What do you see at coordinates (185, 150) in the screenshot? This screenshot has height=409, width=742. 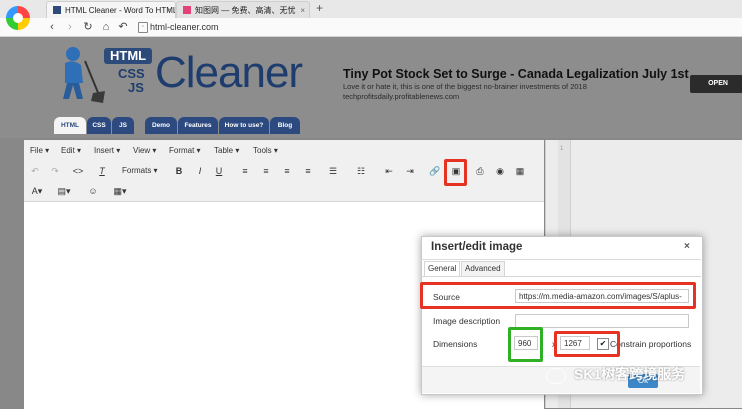 I see `menu-format: Format ▾` at bounding box center [185, 150].